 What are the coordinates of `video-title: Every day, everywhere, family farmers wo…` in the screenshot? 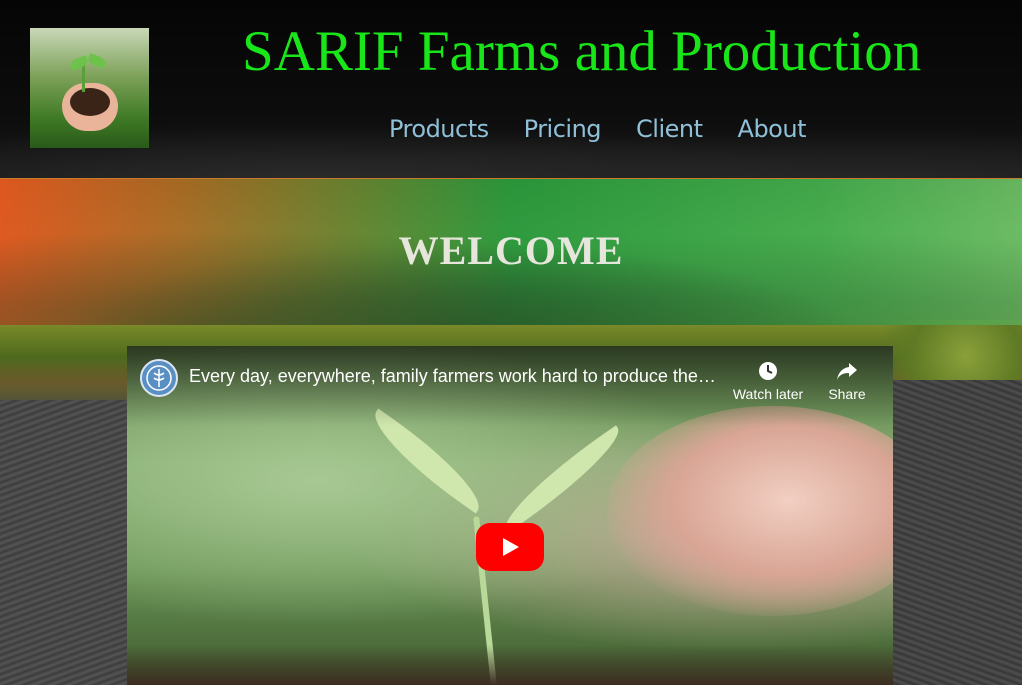 It's located at (454, 376).